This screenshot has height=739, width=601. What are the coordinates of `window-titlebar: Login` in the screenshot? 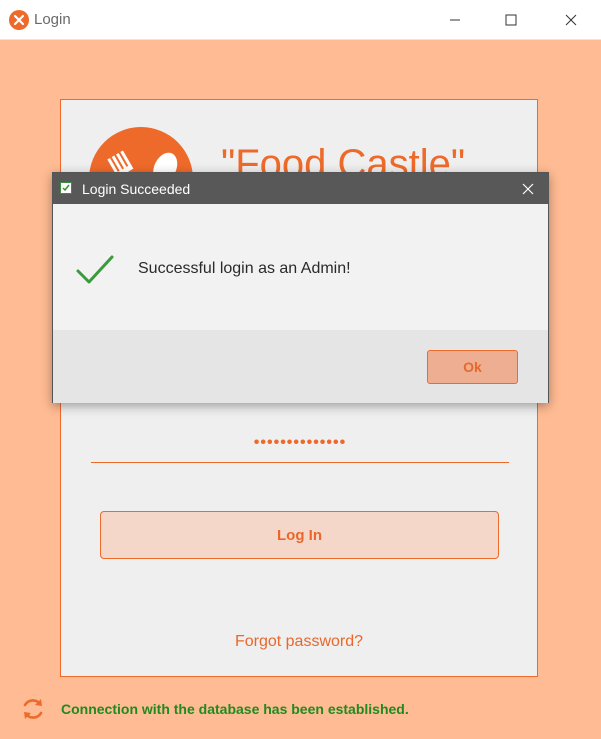 It's located at (300, 20).